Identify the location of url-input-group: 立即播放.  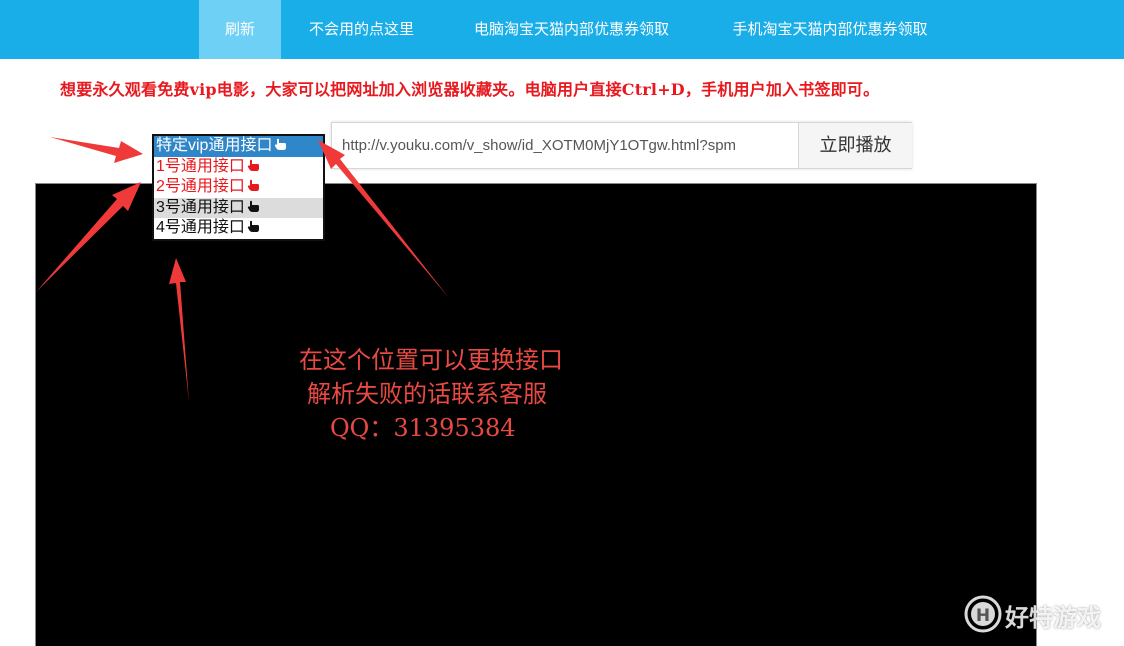
(621, 145).